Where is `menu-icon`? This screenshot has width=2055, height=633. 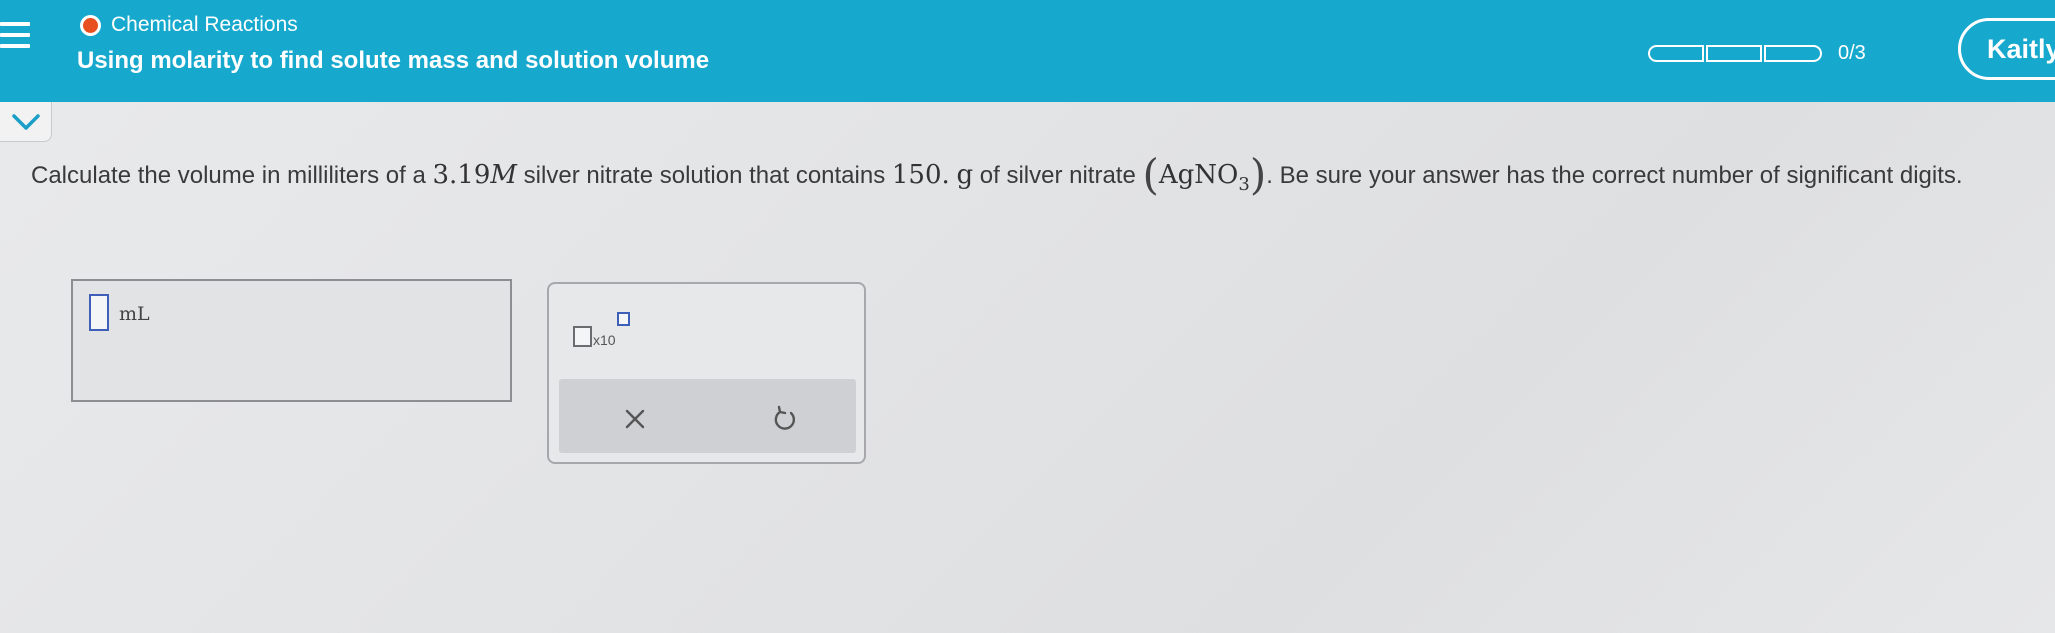
menu-icon is located at coordinates (16, 39).